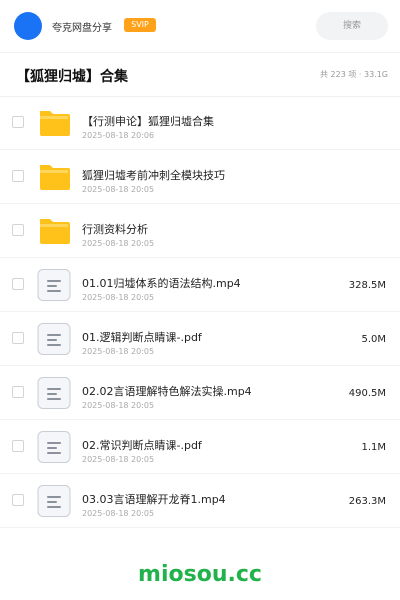 The image size is (400, 600). What do you see at coordinates (200, 74) in the screenshot?
I see `folder-header: 【狐狸归墟】合集 共 223 项 · 33.1G` at bounding box center [200, 74].